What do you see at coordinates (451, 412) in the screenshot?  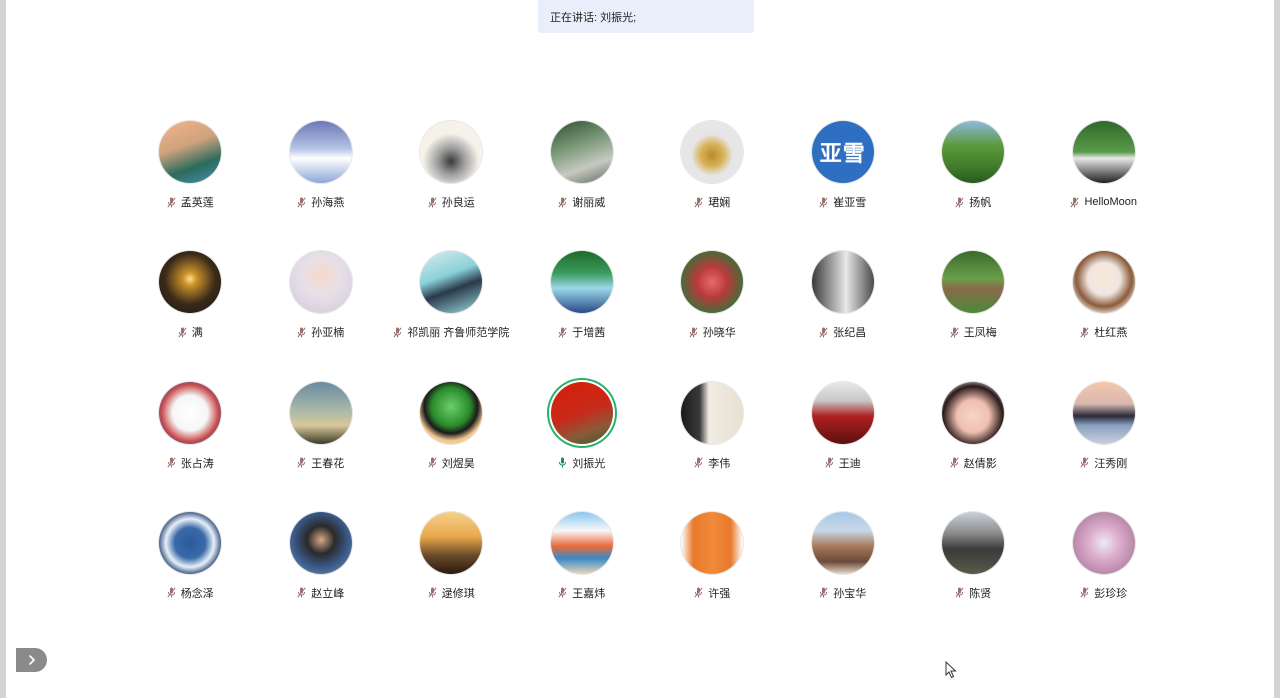 I see `cartoon-boy-icon` at bounding box center [451, 412].